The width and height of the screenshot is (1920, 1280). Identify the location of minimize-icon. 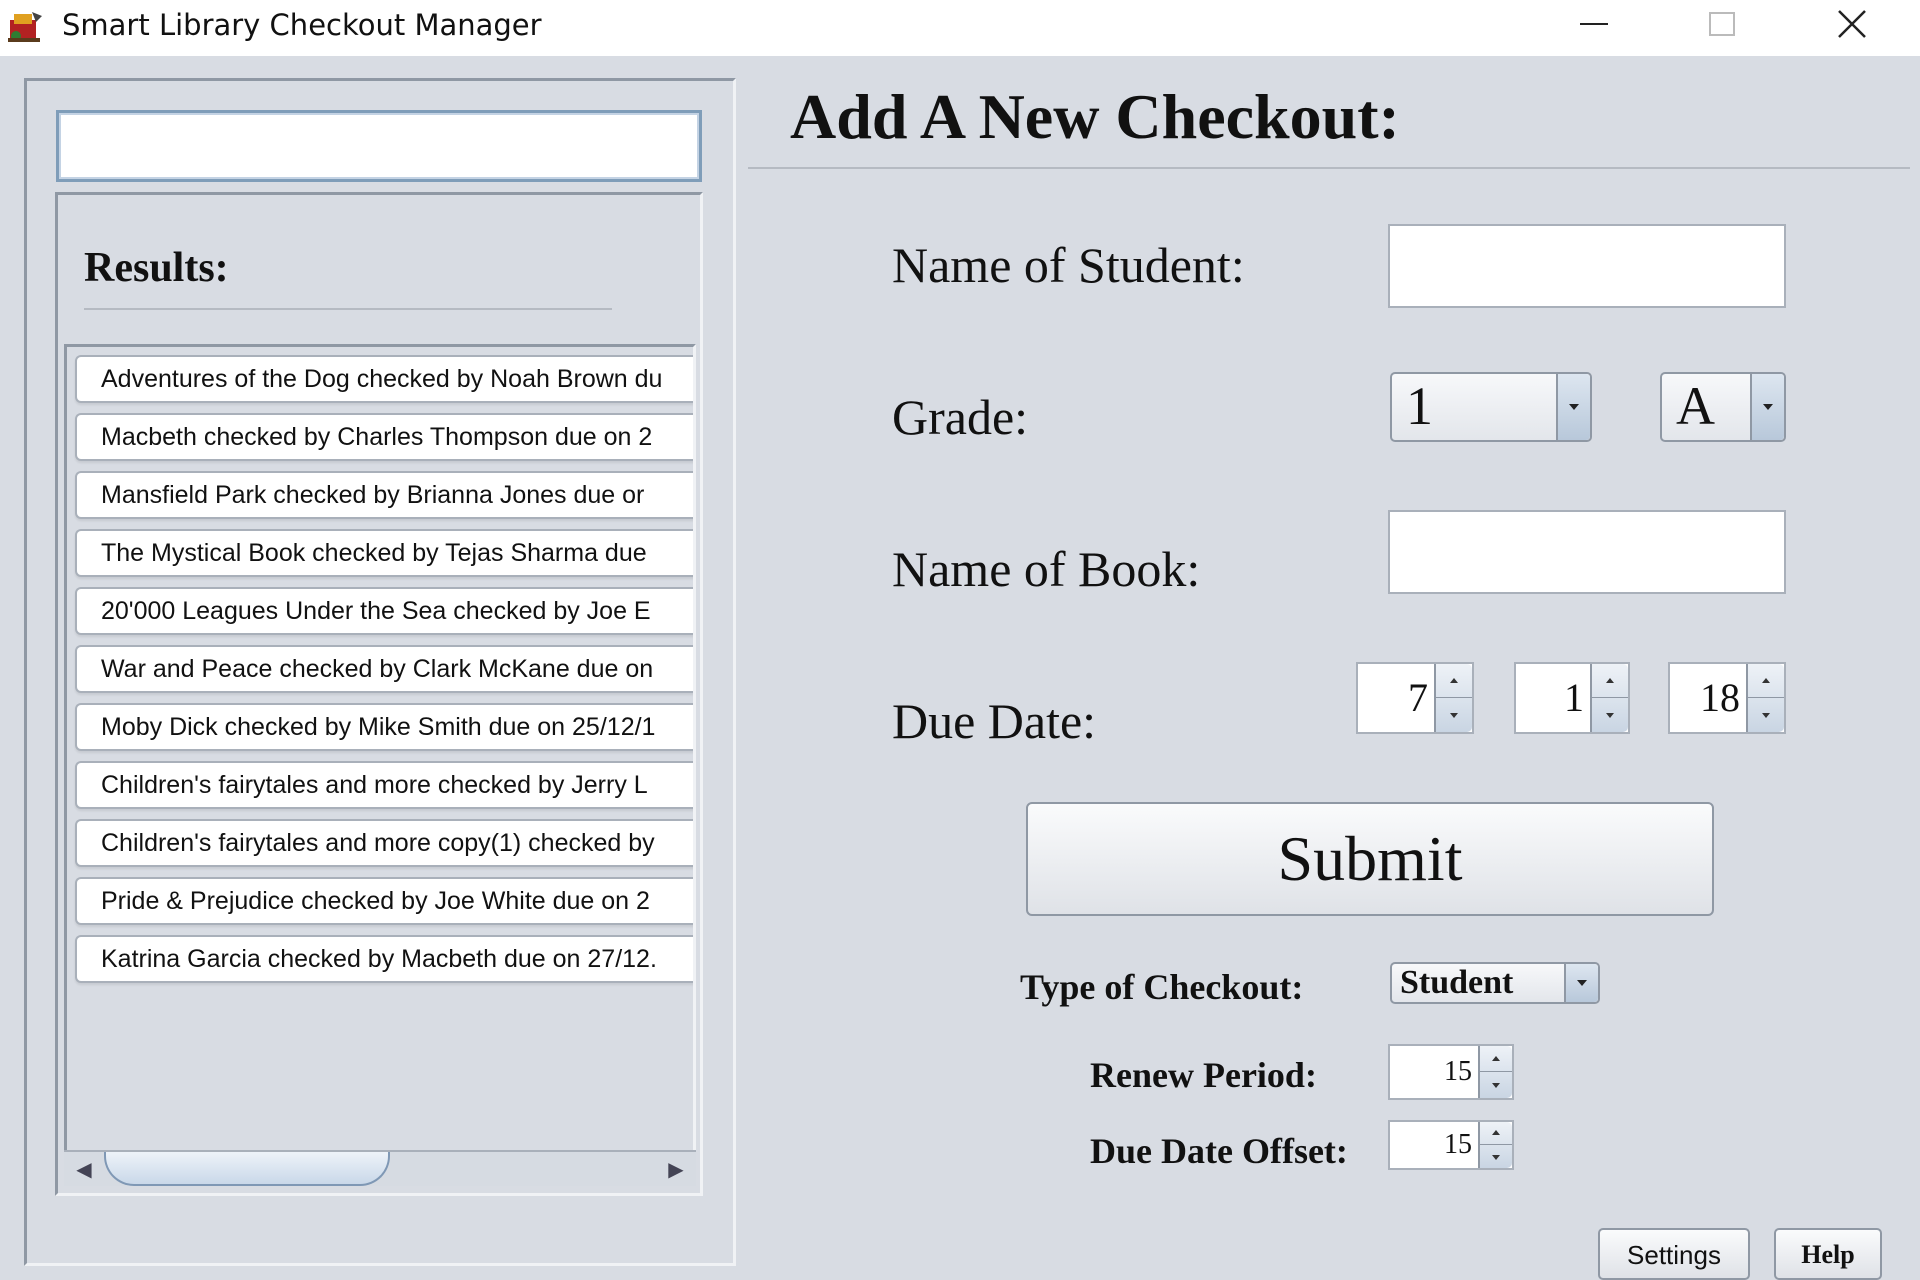
(1594, 24).